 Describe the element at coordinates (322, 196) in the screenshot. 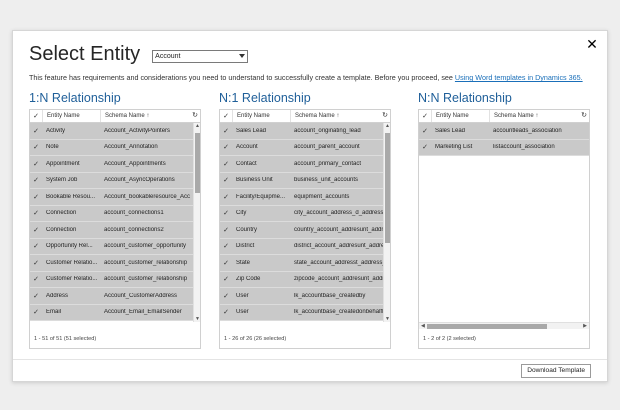

I see `schema-name: equipment_accounts` at that location.